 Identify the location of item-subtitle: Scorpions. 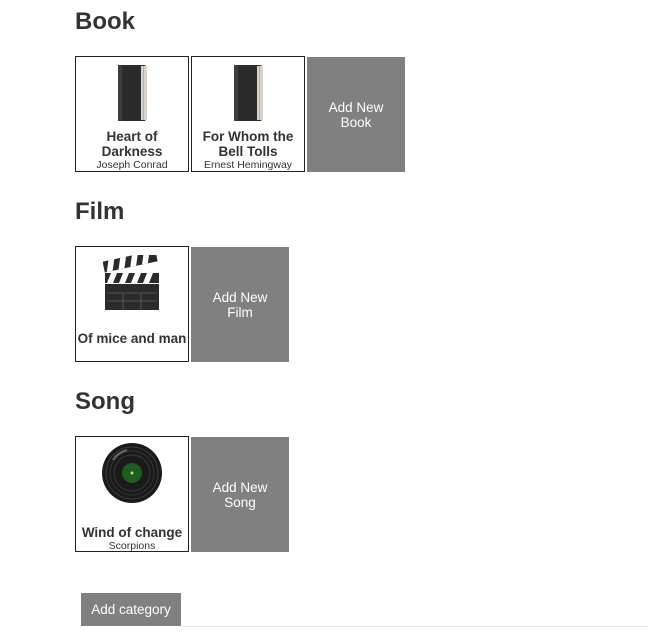
(132, 546).